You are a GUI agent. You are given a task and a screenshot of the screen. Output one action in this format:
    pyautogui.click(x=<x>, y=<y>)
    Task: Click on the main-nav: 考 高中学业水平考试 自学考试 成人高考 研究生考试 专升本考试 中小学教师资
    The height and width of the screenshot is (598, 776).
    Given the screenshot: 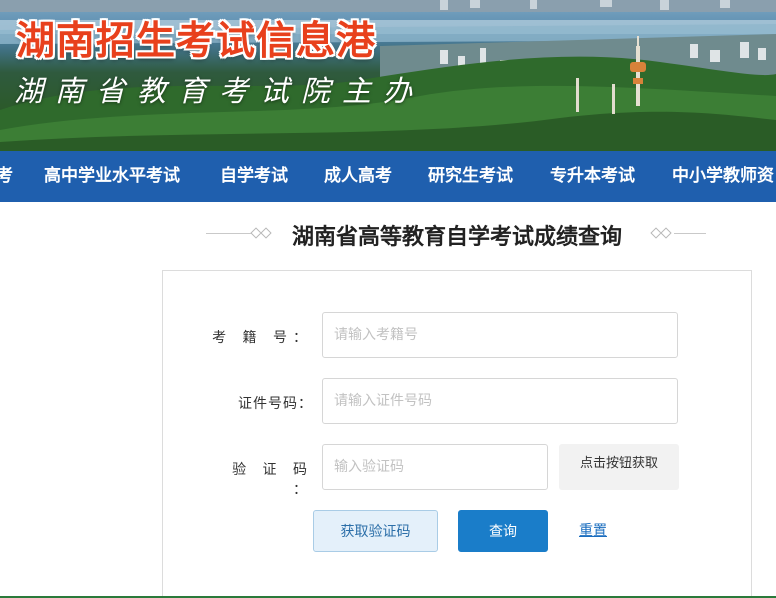 What is the action you would take?
    pyautogui.click(x=388, y=176)
    